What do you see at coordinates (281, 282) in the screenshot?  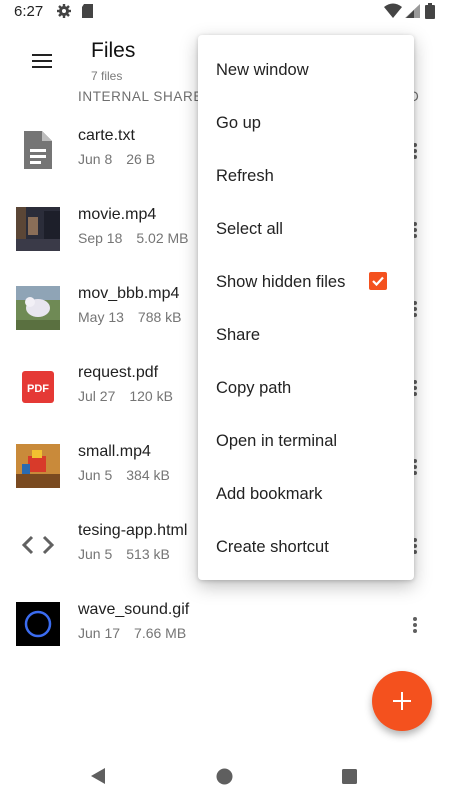 I see `menu-item-label: Show hidden files` at bounding box center [281, 282].